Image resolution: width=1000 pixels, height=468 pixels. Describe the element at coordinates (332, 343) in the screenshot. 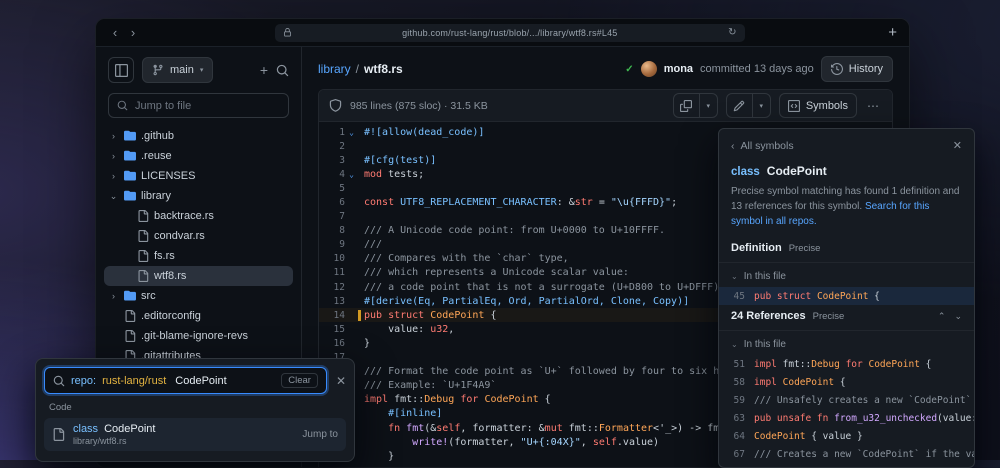

I see `line-number: 16` at that location.